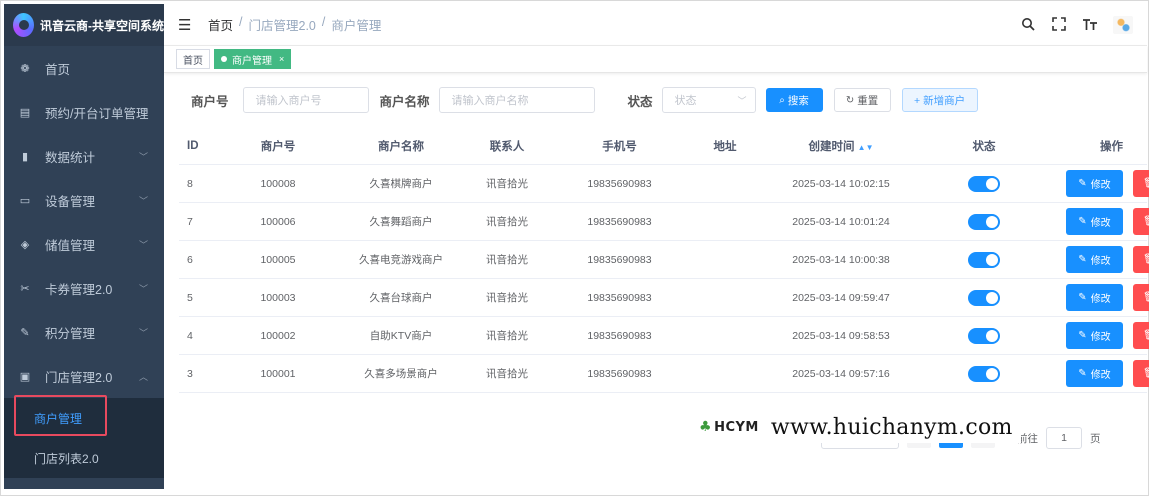 This screenshot has height=496, width=1149. I want to click on sidebar-item-devices: ▭ 设备管理 ﹀, so click(84, 200).